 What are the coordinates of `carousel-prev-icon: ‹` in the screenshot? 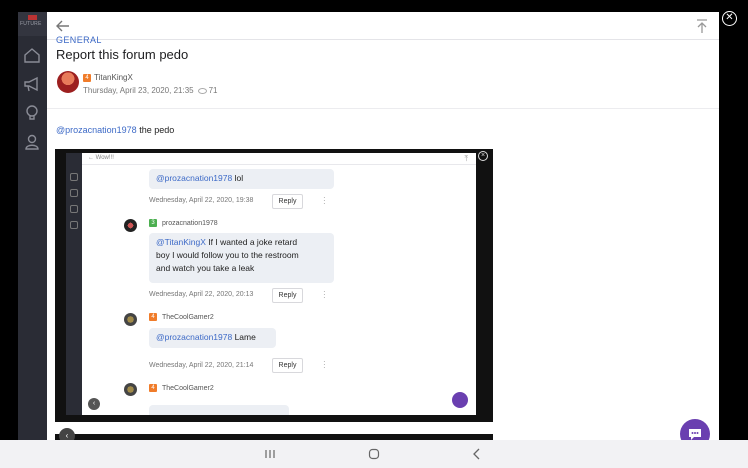 It's located at (67, 434).